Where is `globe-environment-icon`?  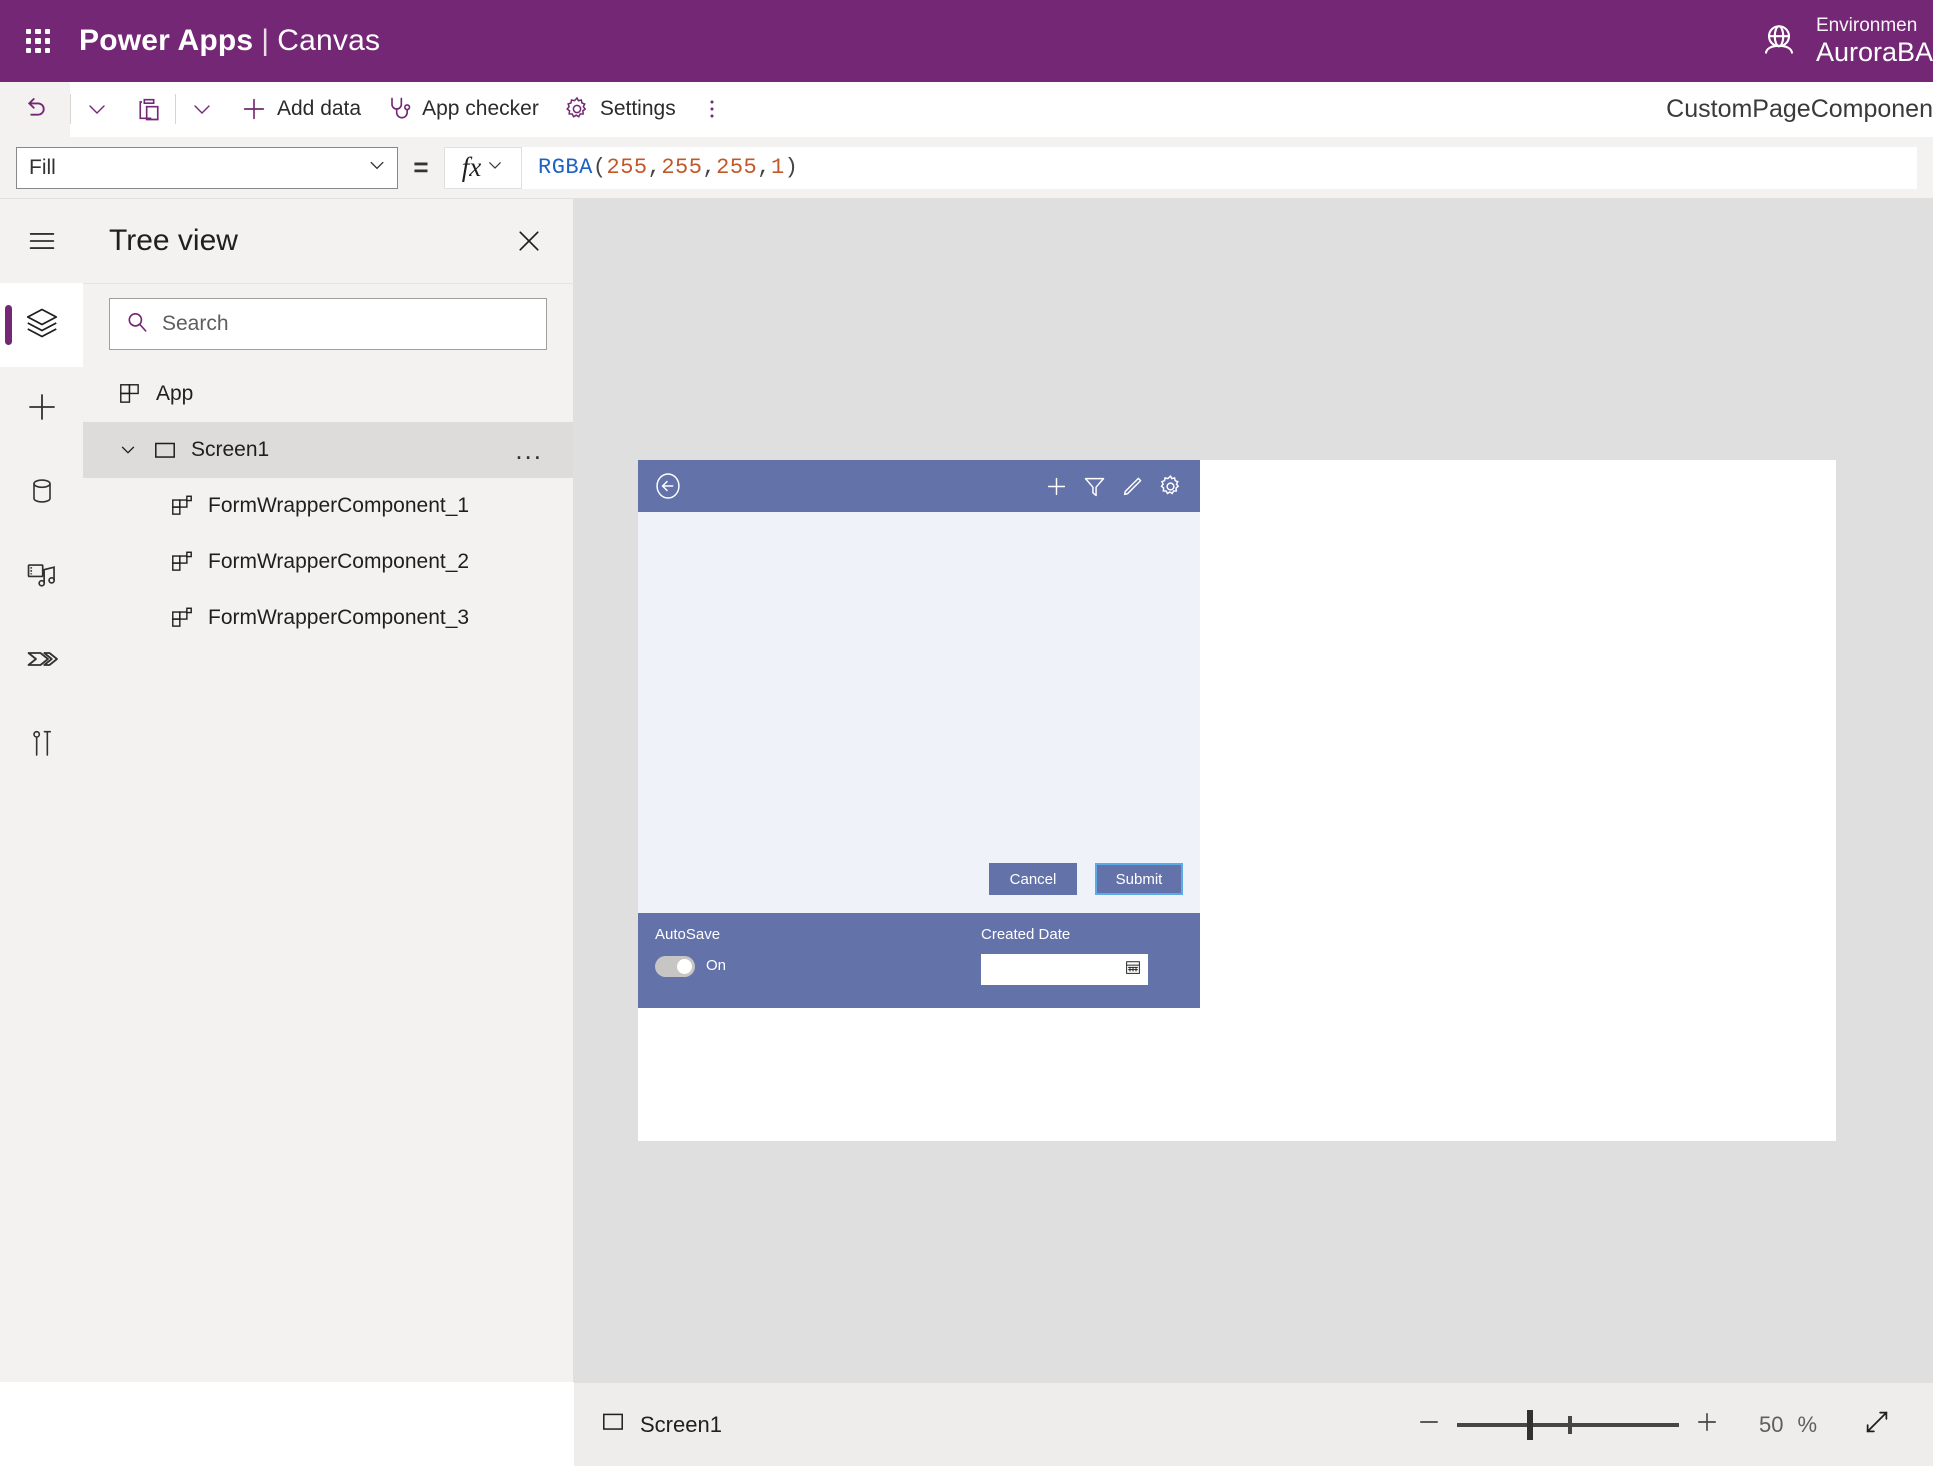
globe-environment-icon is located at coordinates (1779, 41).